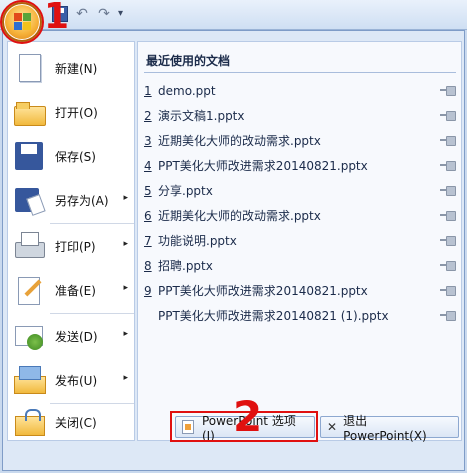  Describe the element at coordinates (148, 290) in the screenshot. I see `recent-doc-number: 9` at that location.